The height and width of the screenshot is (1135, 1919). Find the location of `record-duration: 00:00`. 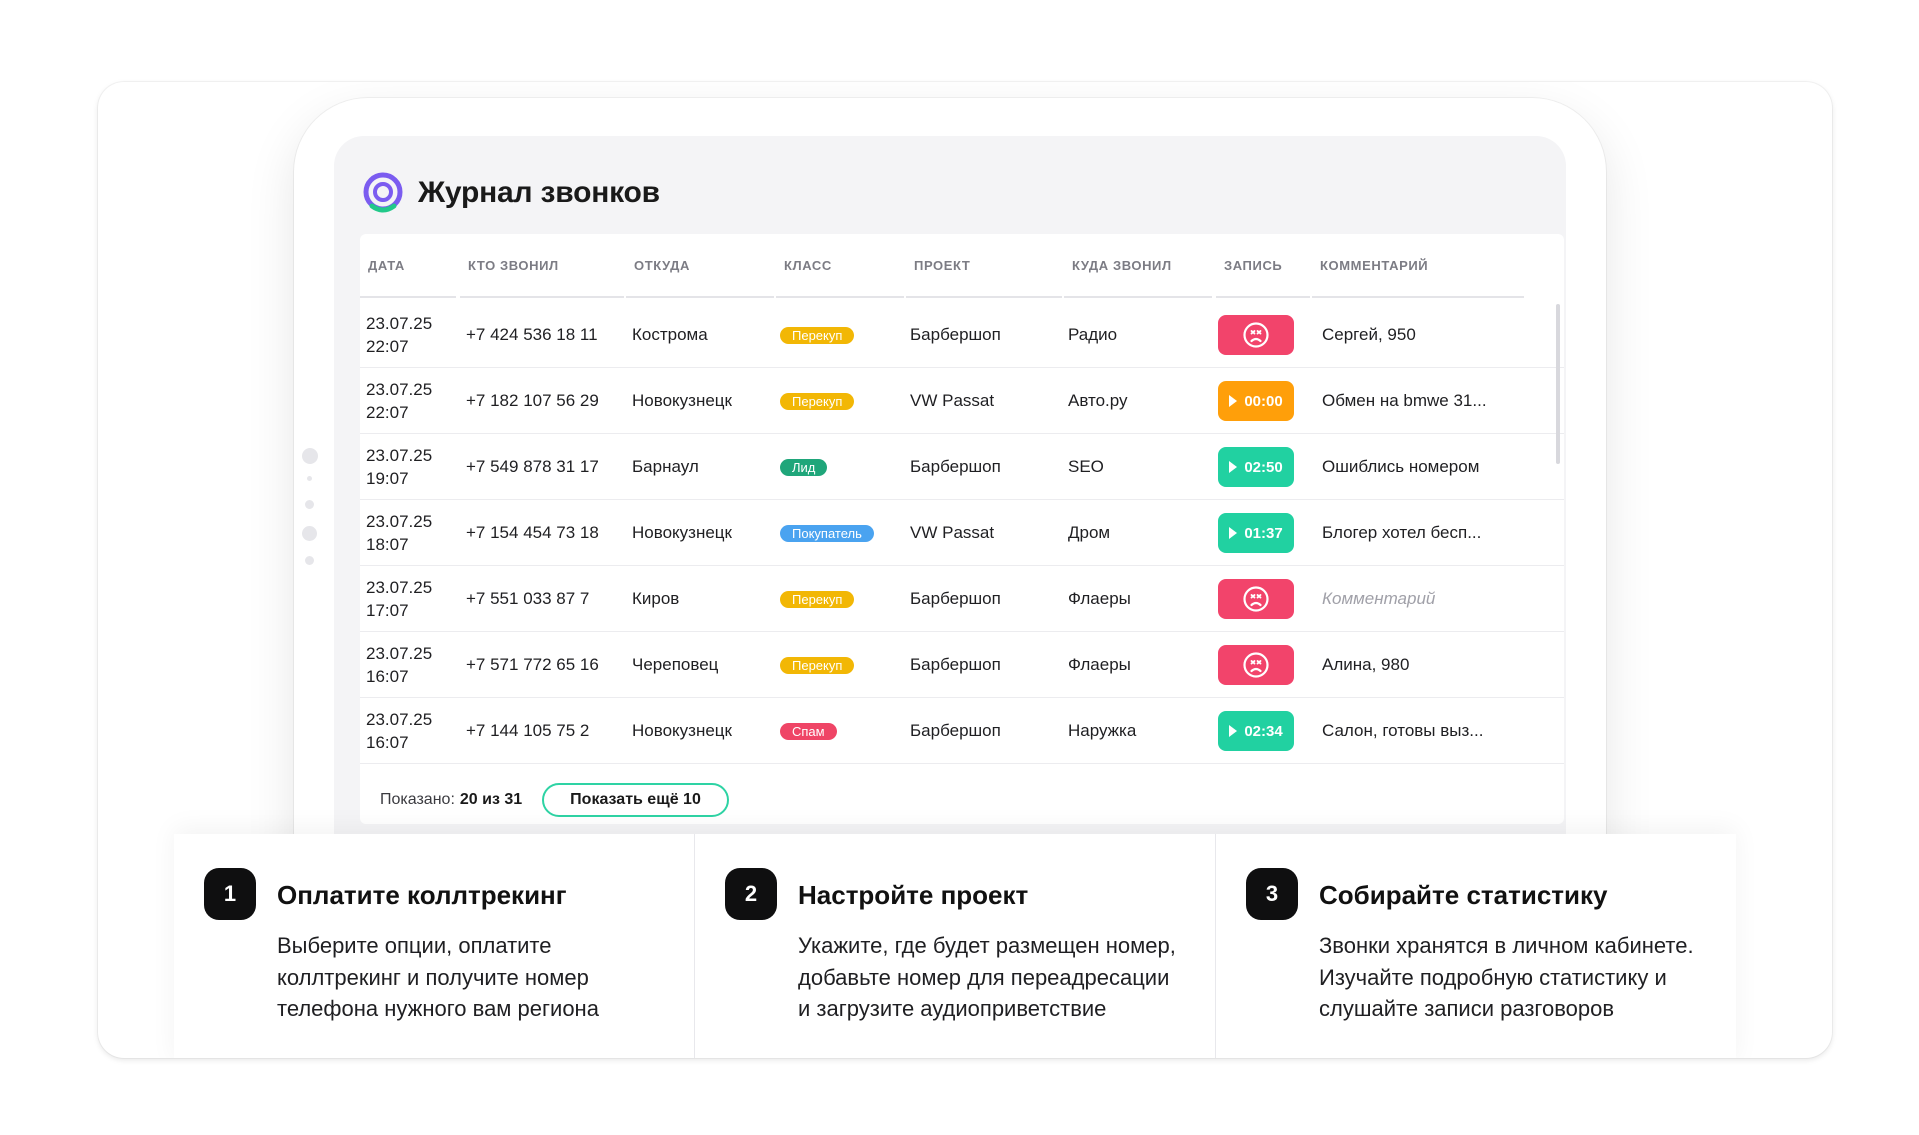

record-duration: 00:00 is located at coordinates (1263, 401).